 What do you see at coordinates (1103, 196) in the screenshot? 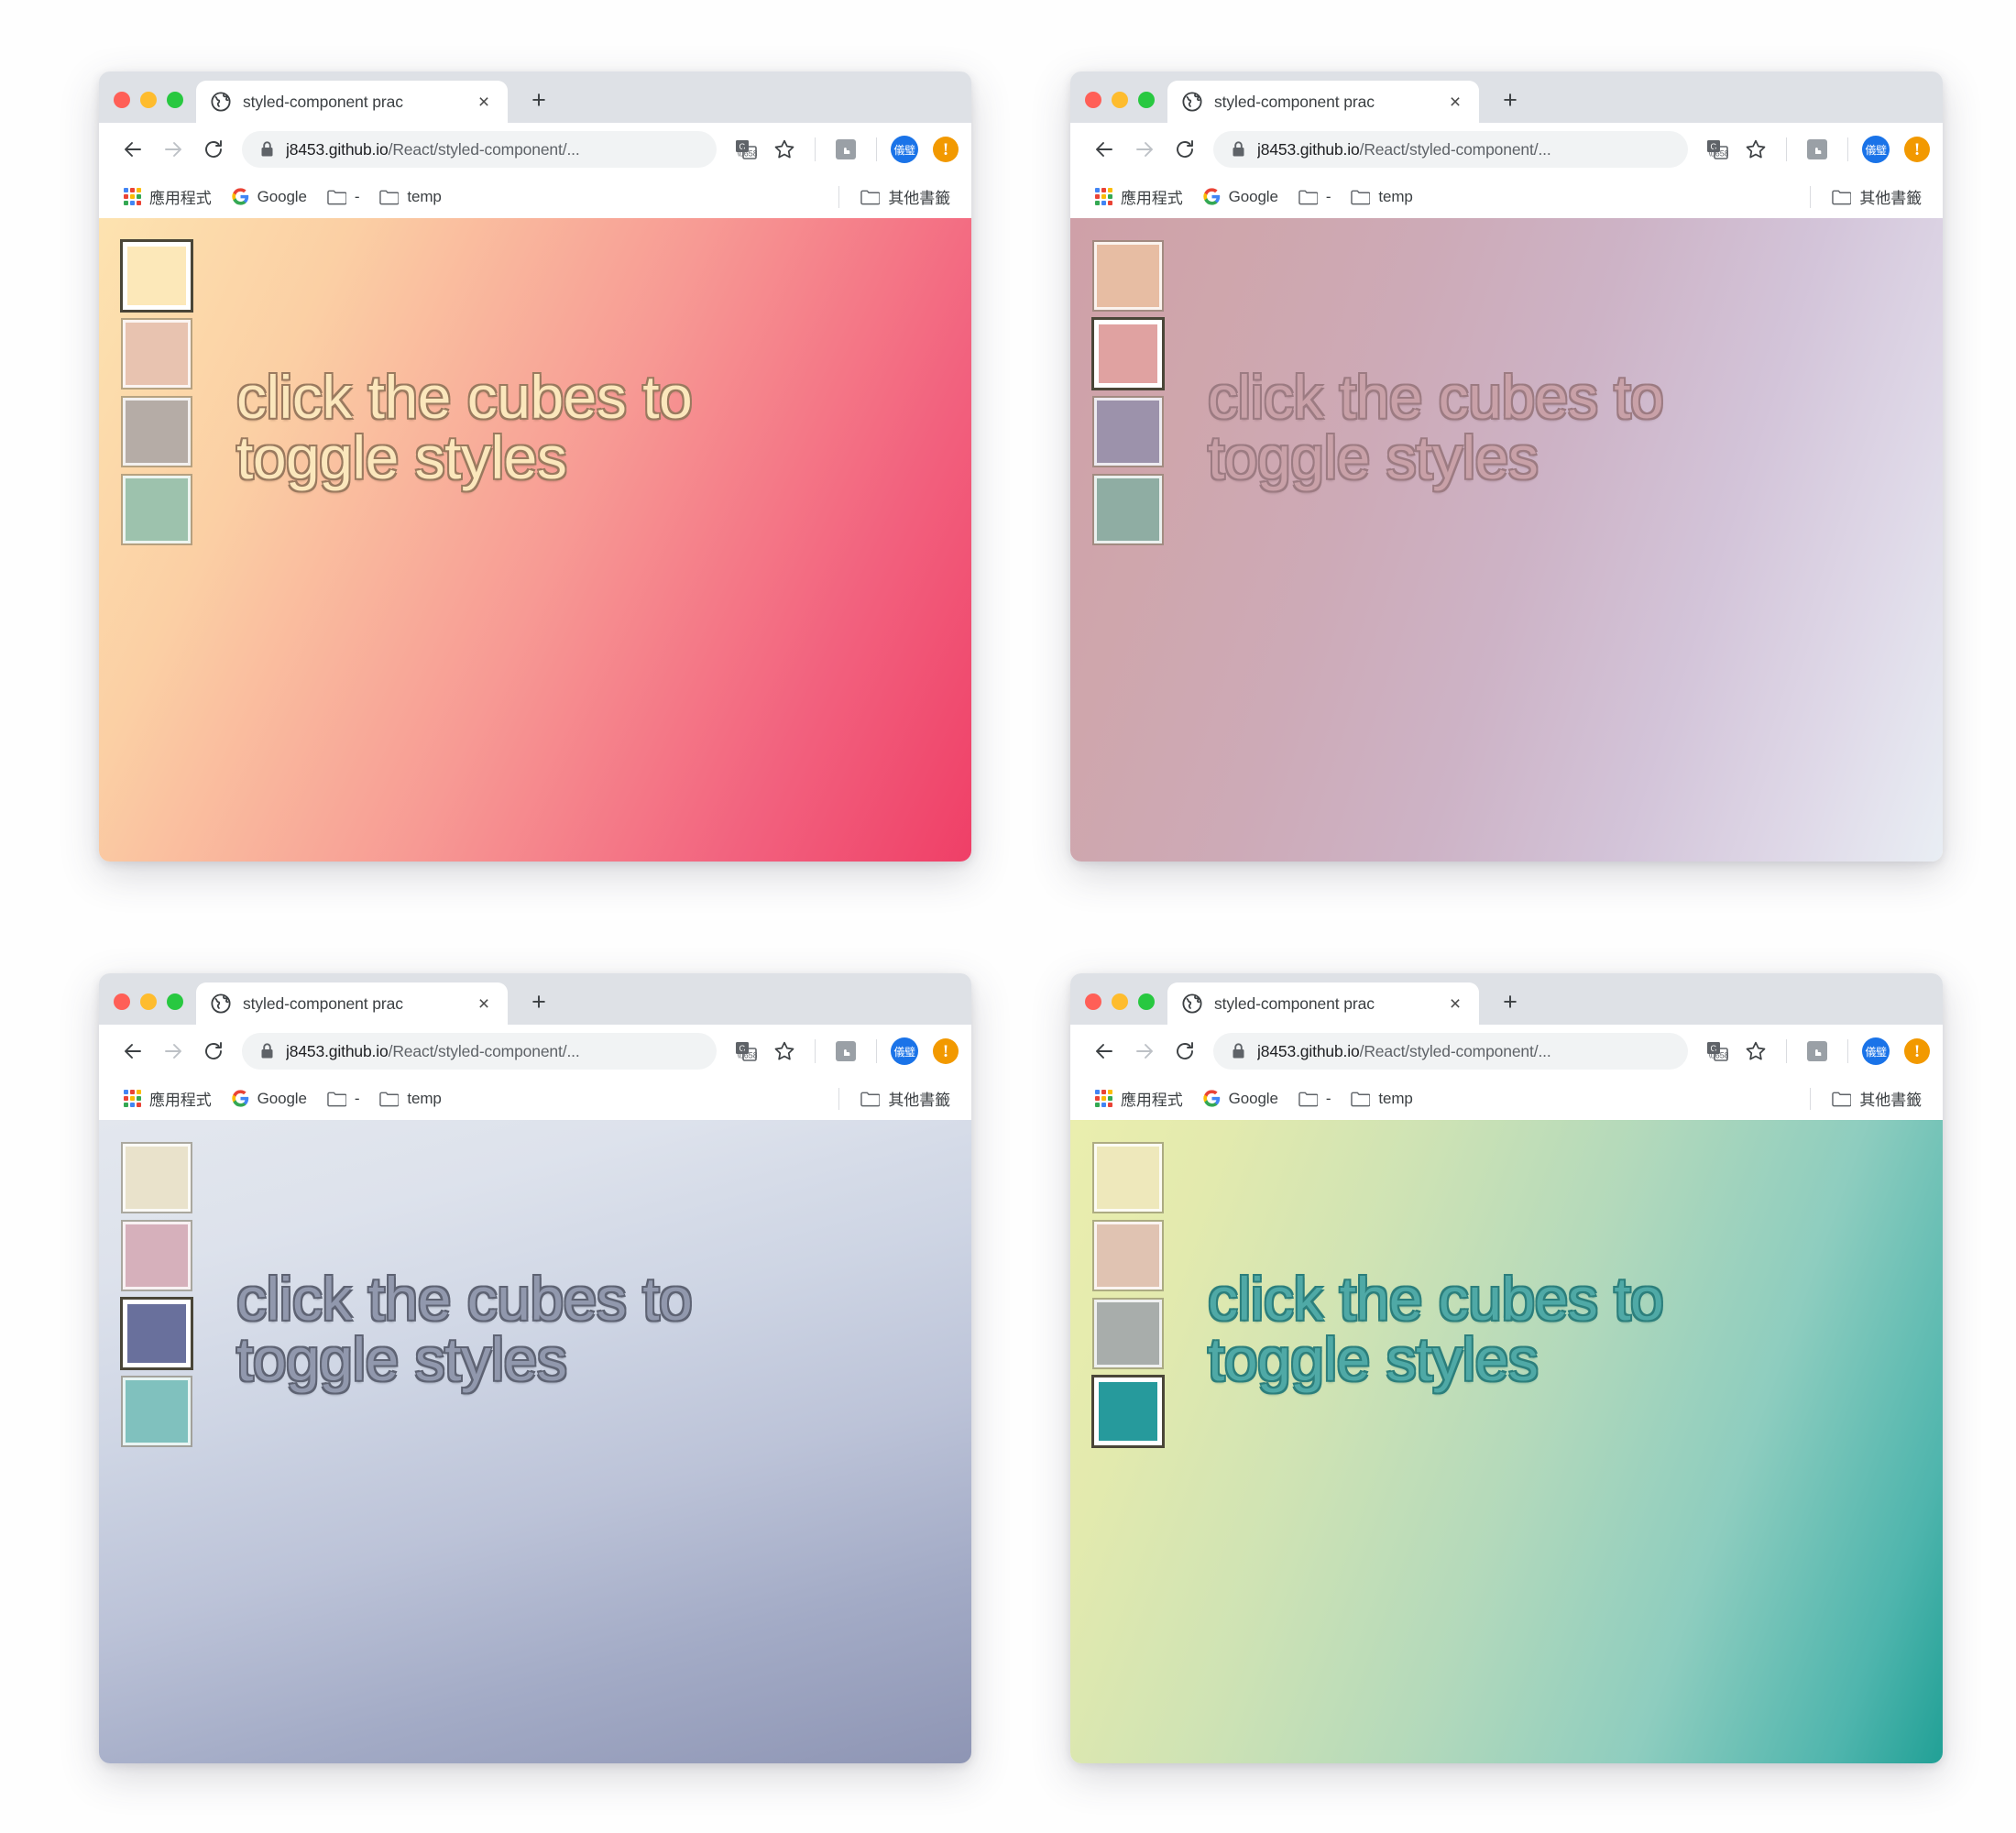
I see `apps-grid-icon` at bounding box center [1103, 196].